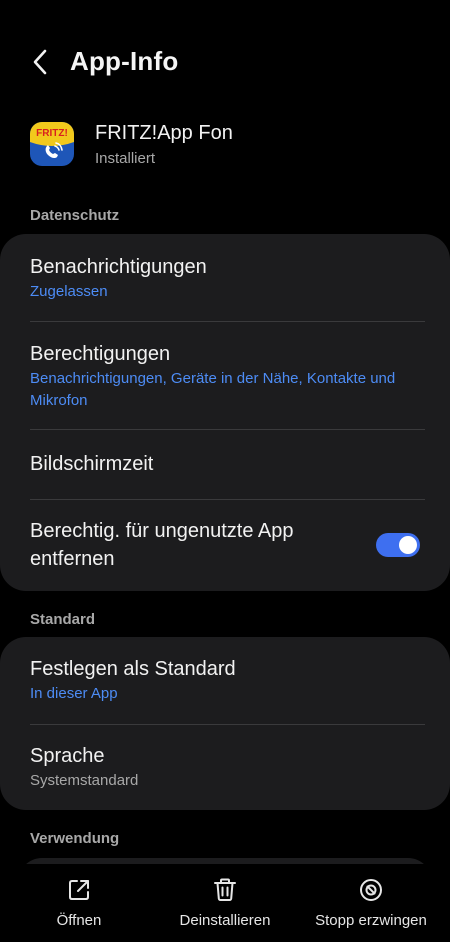  Describe the element at coordinates (225, 62) in the screenshot. I see `app-bar: App-Info` at that location.